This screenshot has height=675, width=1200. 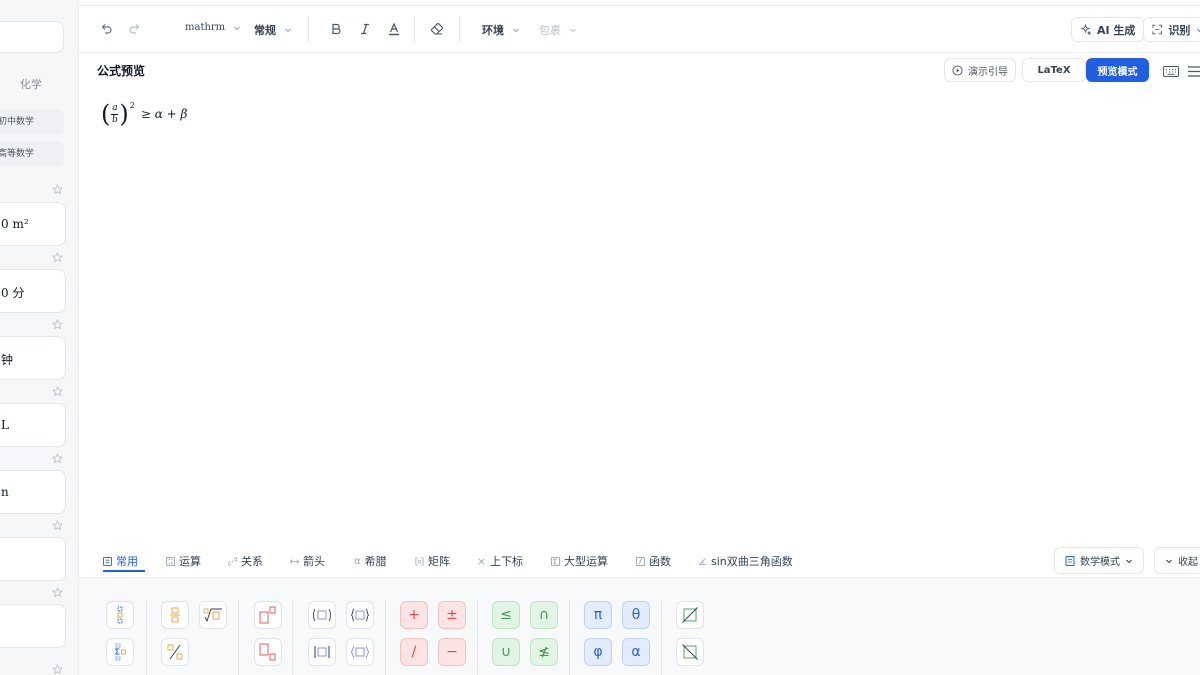 What do you see at coordinates (437, 29) in the screenshot?
I see `eraser-icon` at bounding box center [437, 29].